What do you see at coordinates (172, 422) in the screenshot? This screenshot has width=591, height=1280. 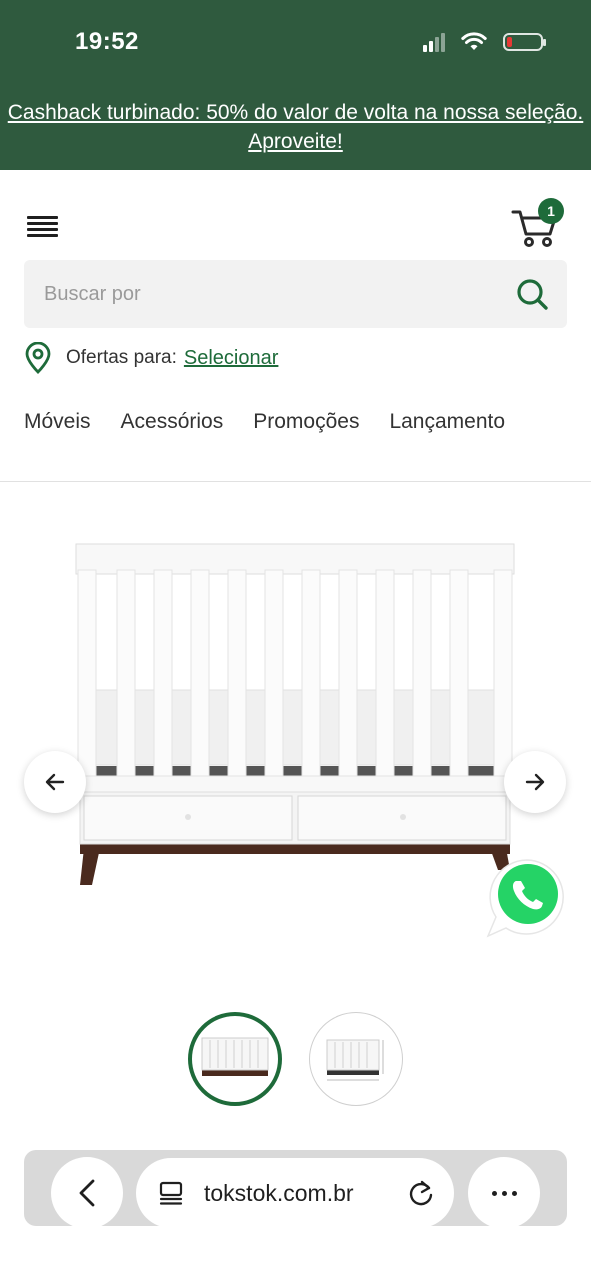 I see `category-acessorios: Acessórios` at bounding box center [172, 422].